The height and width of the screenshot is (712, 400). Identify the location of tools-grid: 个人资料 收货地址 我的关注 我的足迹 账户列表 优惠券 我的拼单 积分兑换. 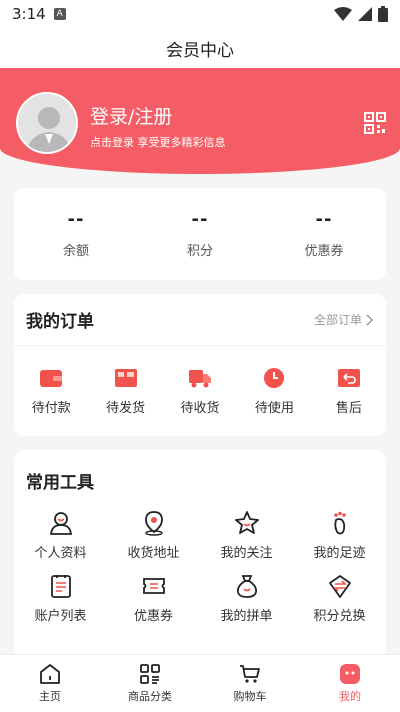
(200, 567).